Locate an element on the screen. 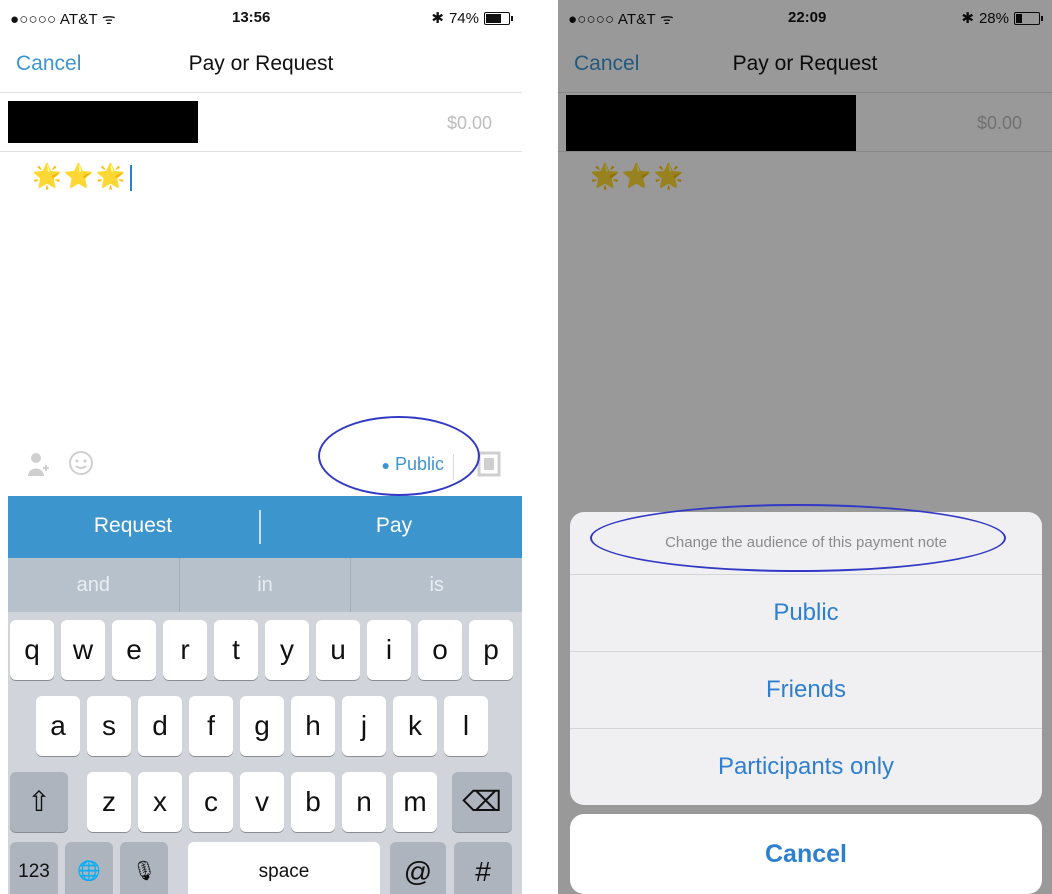  delete-key: ⌫ is located at coordinates (482, 802).